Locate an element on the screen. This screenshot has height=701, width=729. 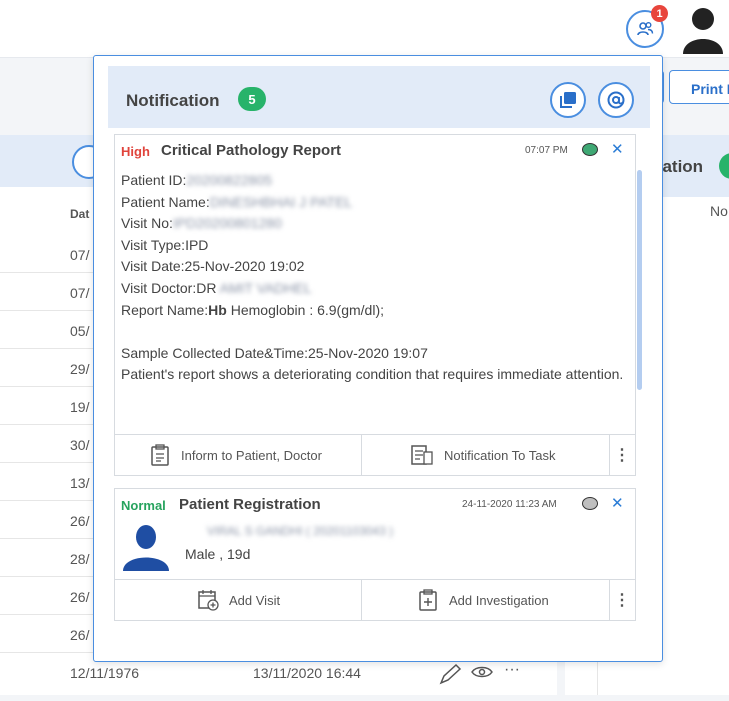
users-icon is located at coordinates (645, 29).